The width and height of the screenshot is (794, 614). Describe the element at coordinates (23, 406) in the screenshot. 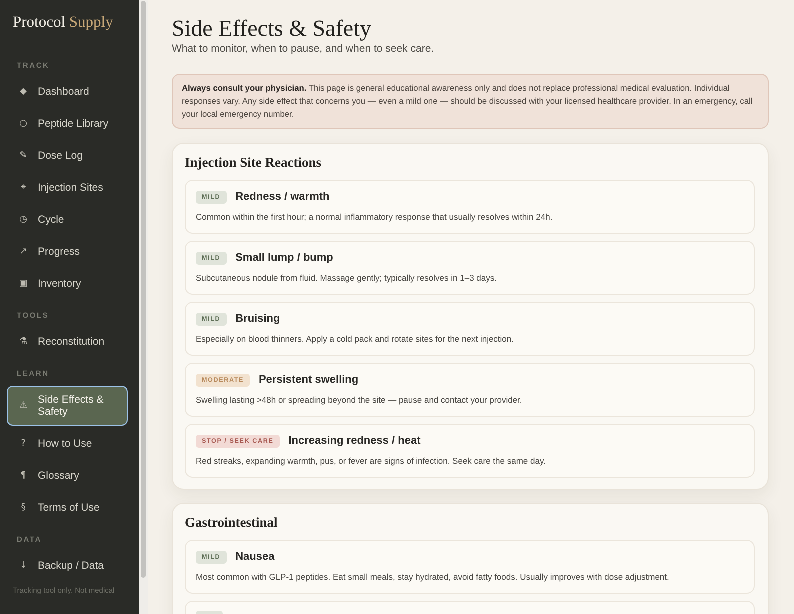

I see `warning-icon: ⚠` at that location.